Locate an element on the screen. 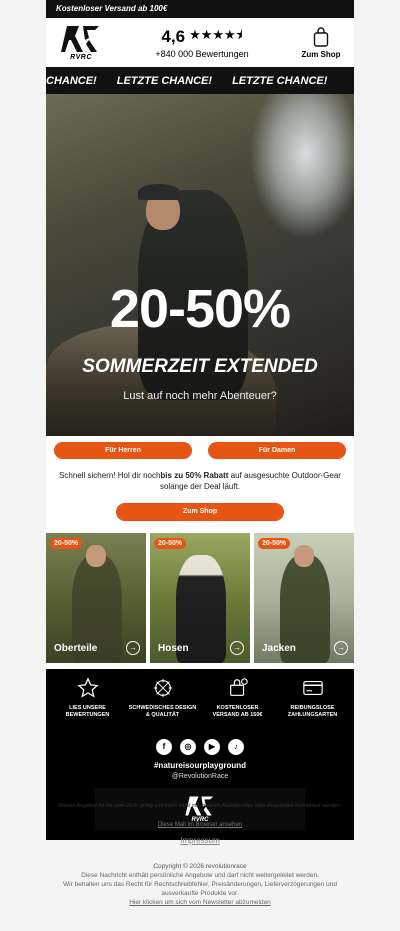 The width and height of the screenshot is (400, 931). impressum-link: Impressum is located at coordinates (200, 840).